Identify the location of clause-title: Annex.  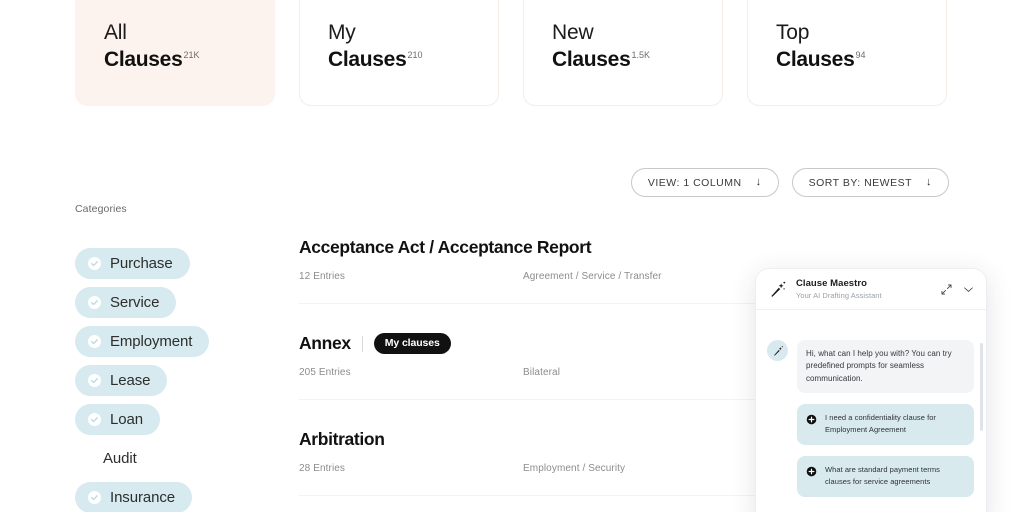
(325, 343).